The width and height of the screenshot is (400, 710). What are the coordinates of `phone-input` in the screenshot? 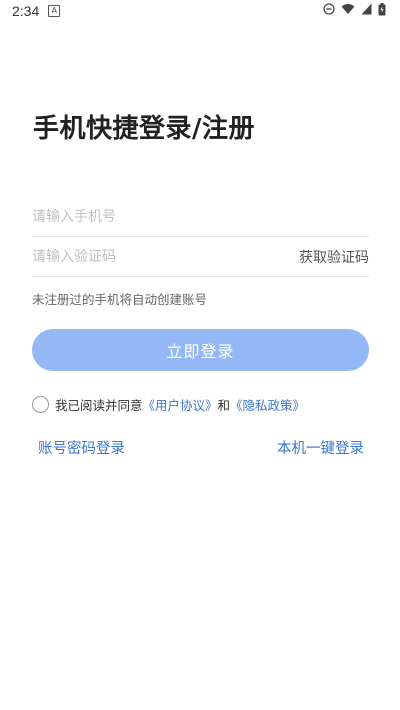 It's located at (142, 216).